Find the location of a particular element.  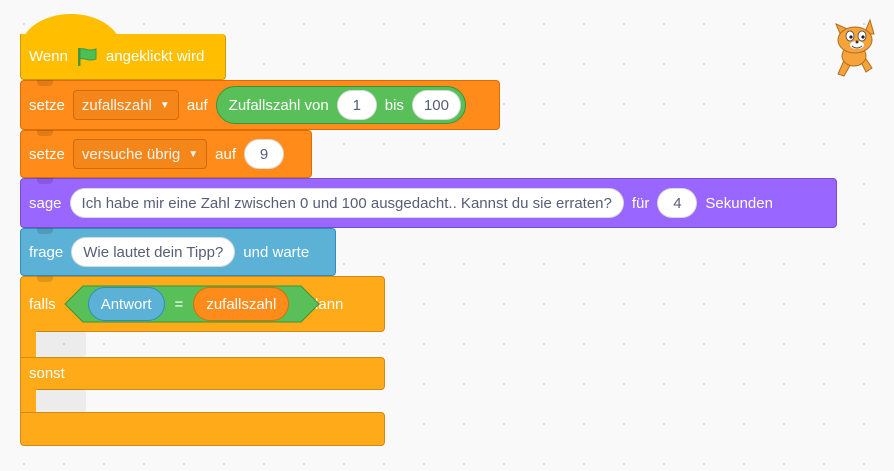

random-to-input: 100 is located at coordinates (436, 105).